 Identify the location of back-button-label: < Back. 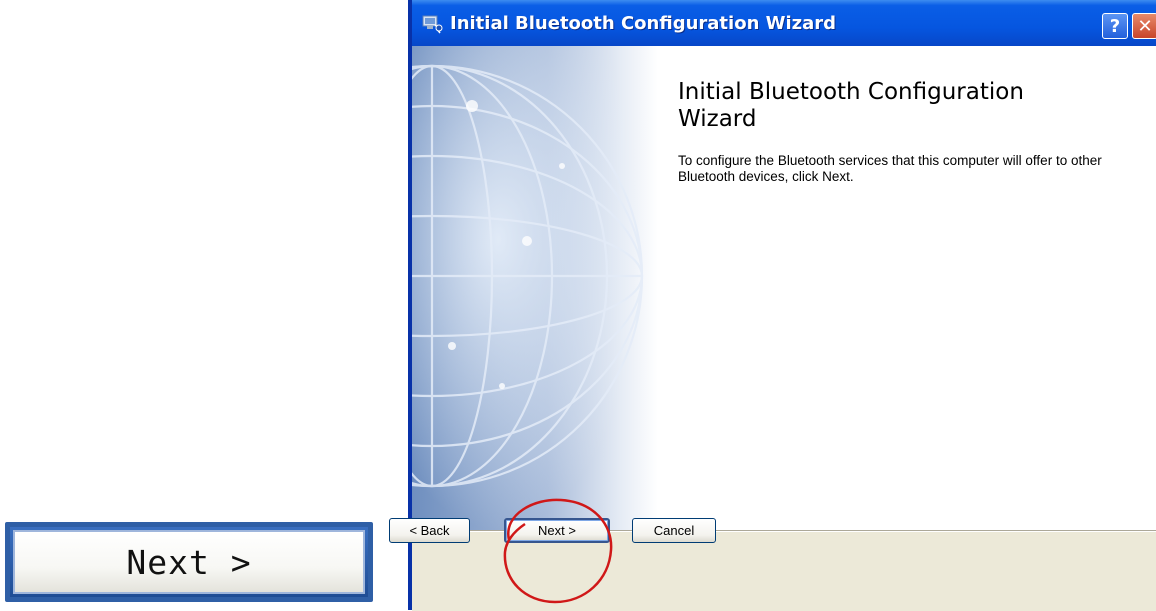
(429, 530).